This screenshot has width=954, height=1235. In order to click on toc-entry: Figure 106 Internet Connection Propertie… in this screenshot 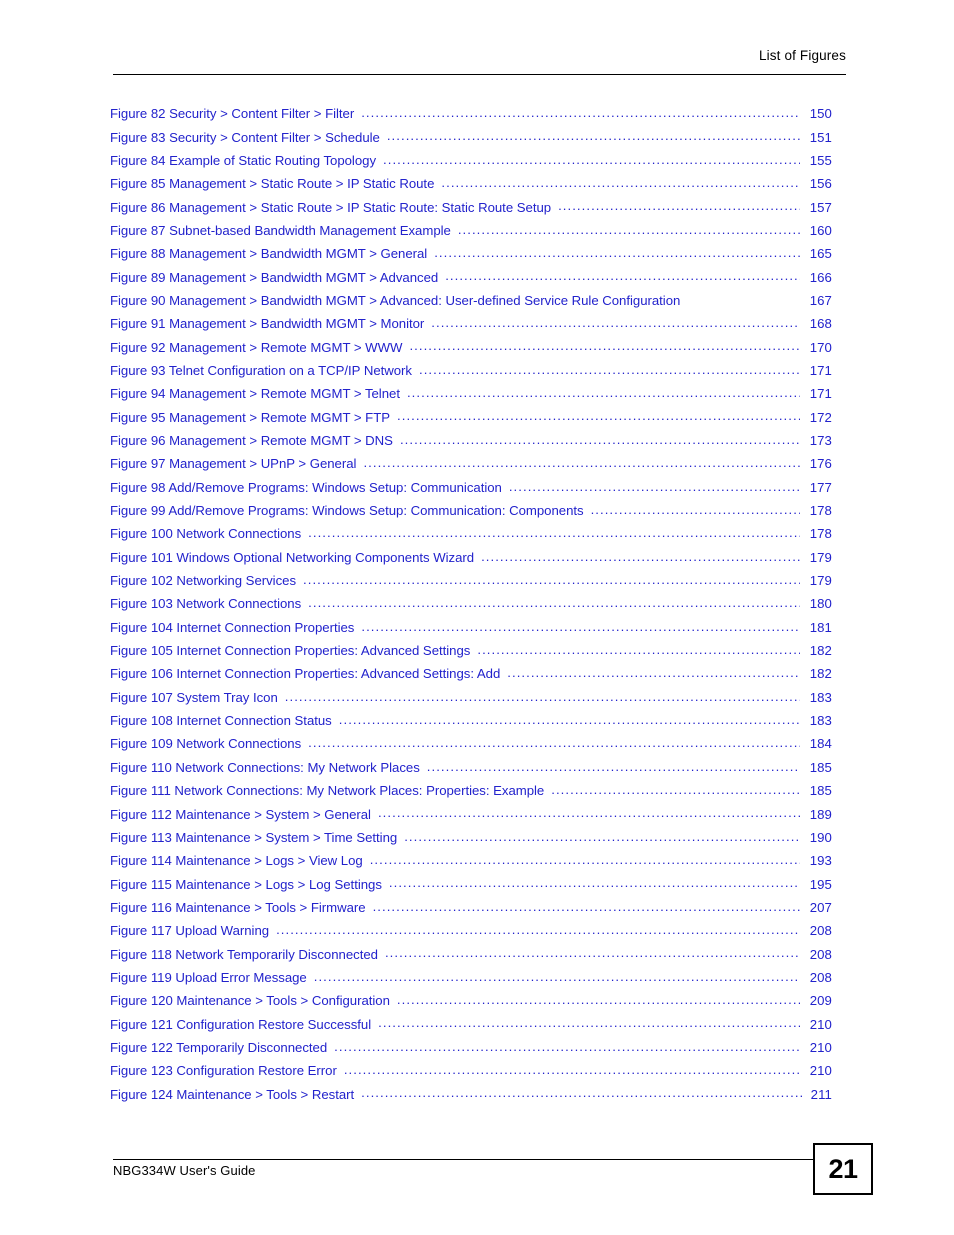, I will do `click(471, 676)`.